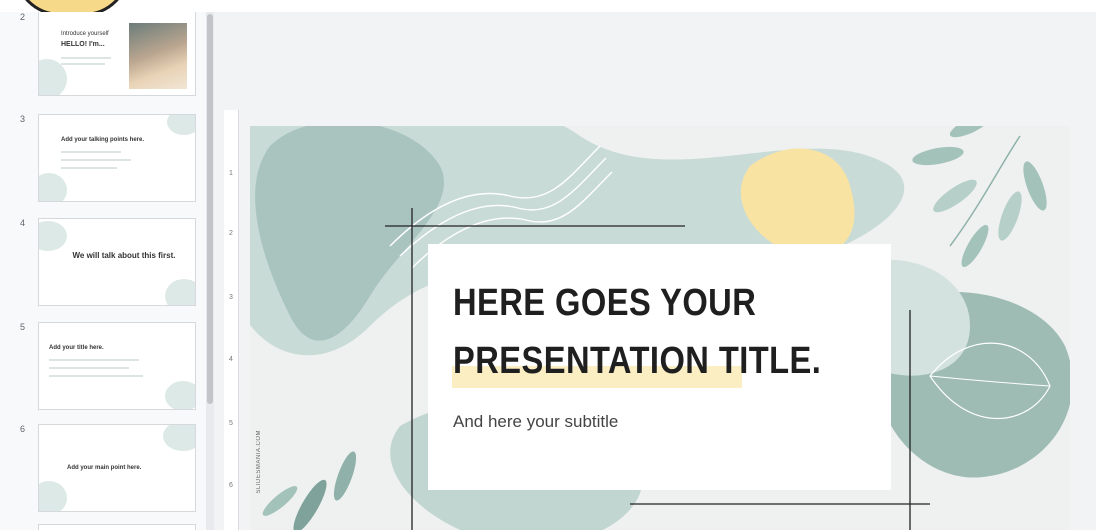 This screenshot has width=1096, height=530. What do you see at coordinates (23, 429) in the screenshot?
I see `slide-number: 6` at bounding box center [23, 429].